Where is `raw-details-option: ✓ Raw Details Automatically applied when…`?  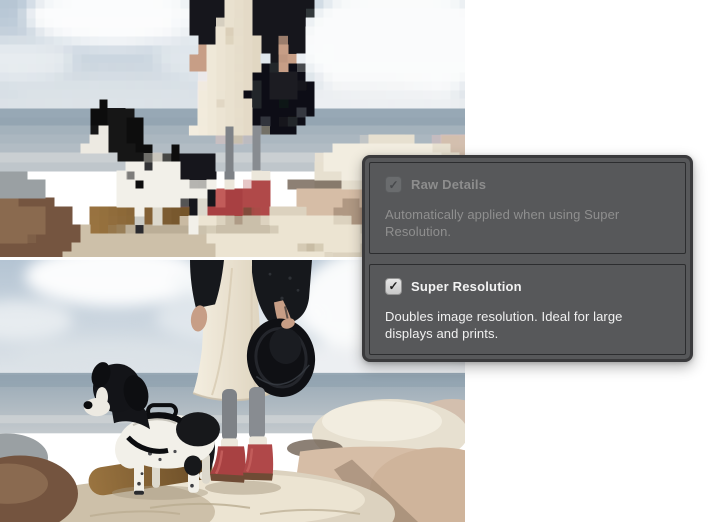 raw-details-option: ✓ Raw Details Automatically applied when… is located at coordinates (527, 208).